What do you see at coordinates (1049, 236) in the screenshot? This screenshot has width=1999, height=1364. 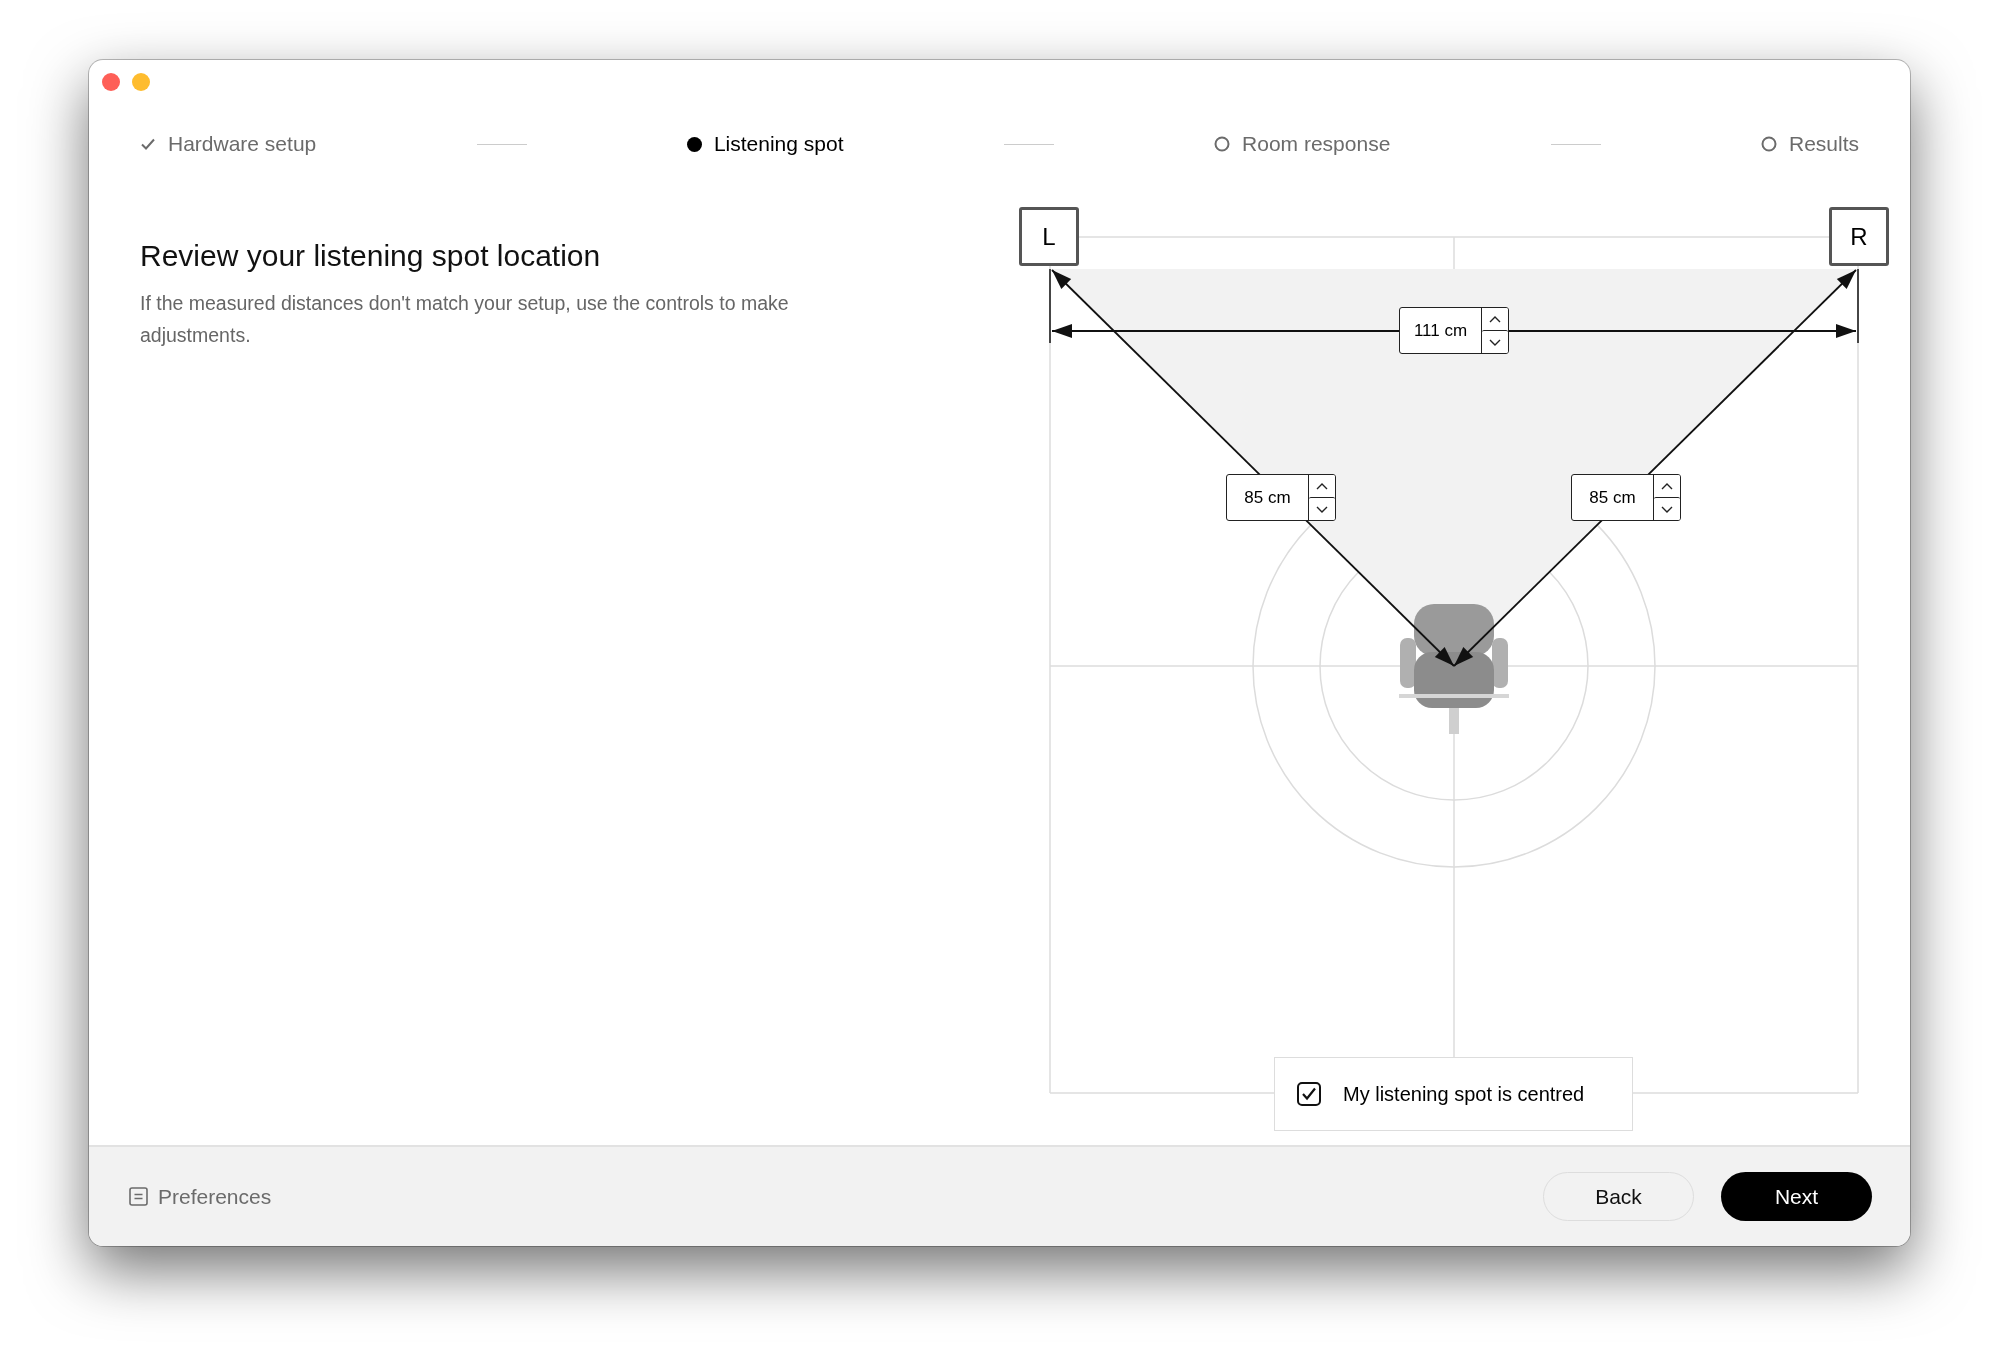 I see `speaker-marker: L` at bounding box center [1049, 236].